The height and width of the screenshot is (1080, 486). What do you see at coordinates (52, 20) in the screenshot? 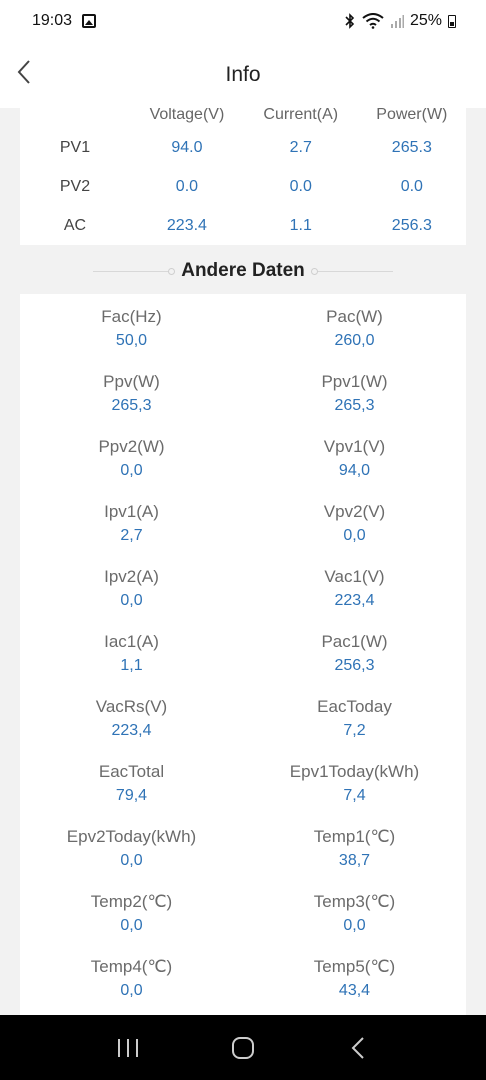
I see `status-time: 19:03` at bounding box center [52, 20].